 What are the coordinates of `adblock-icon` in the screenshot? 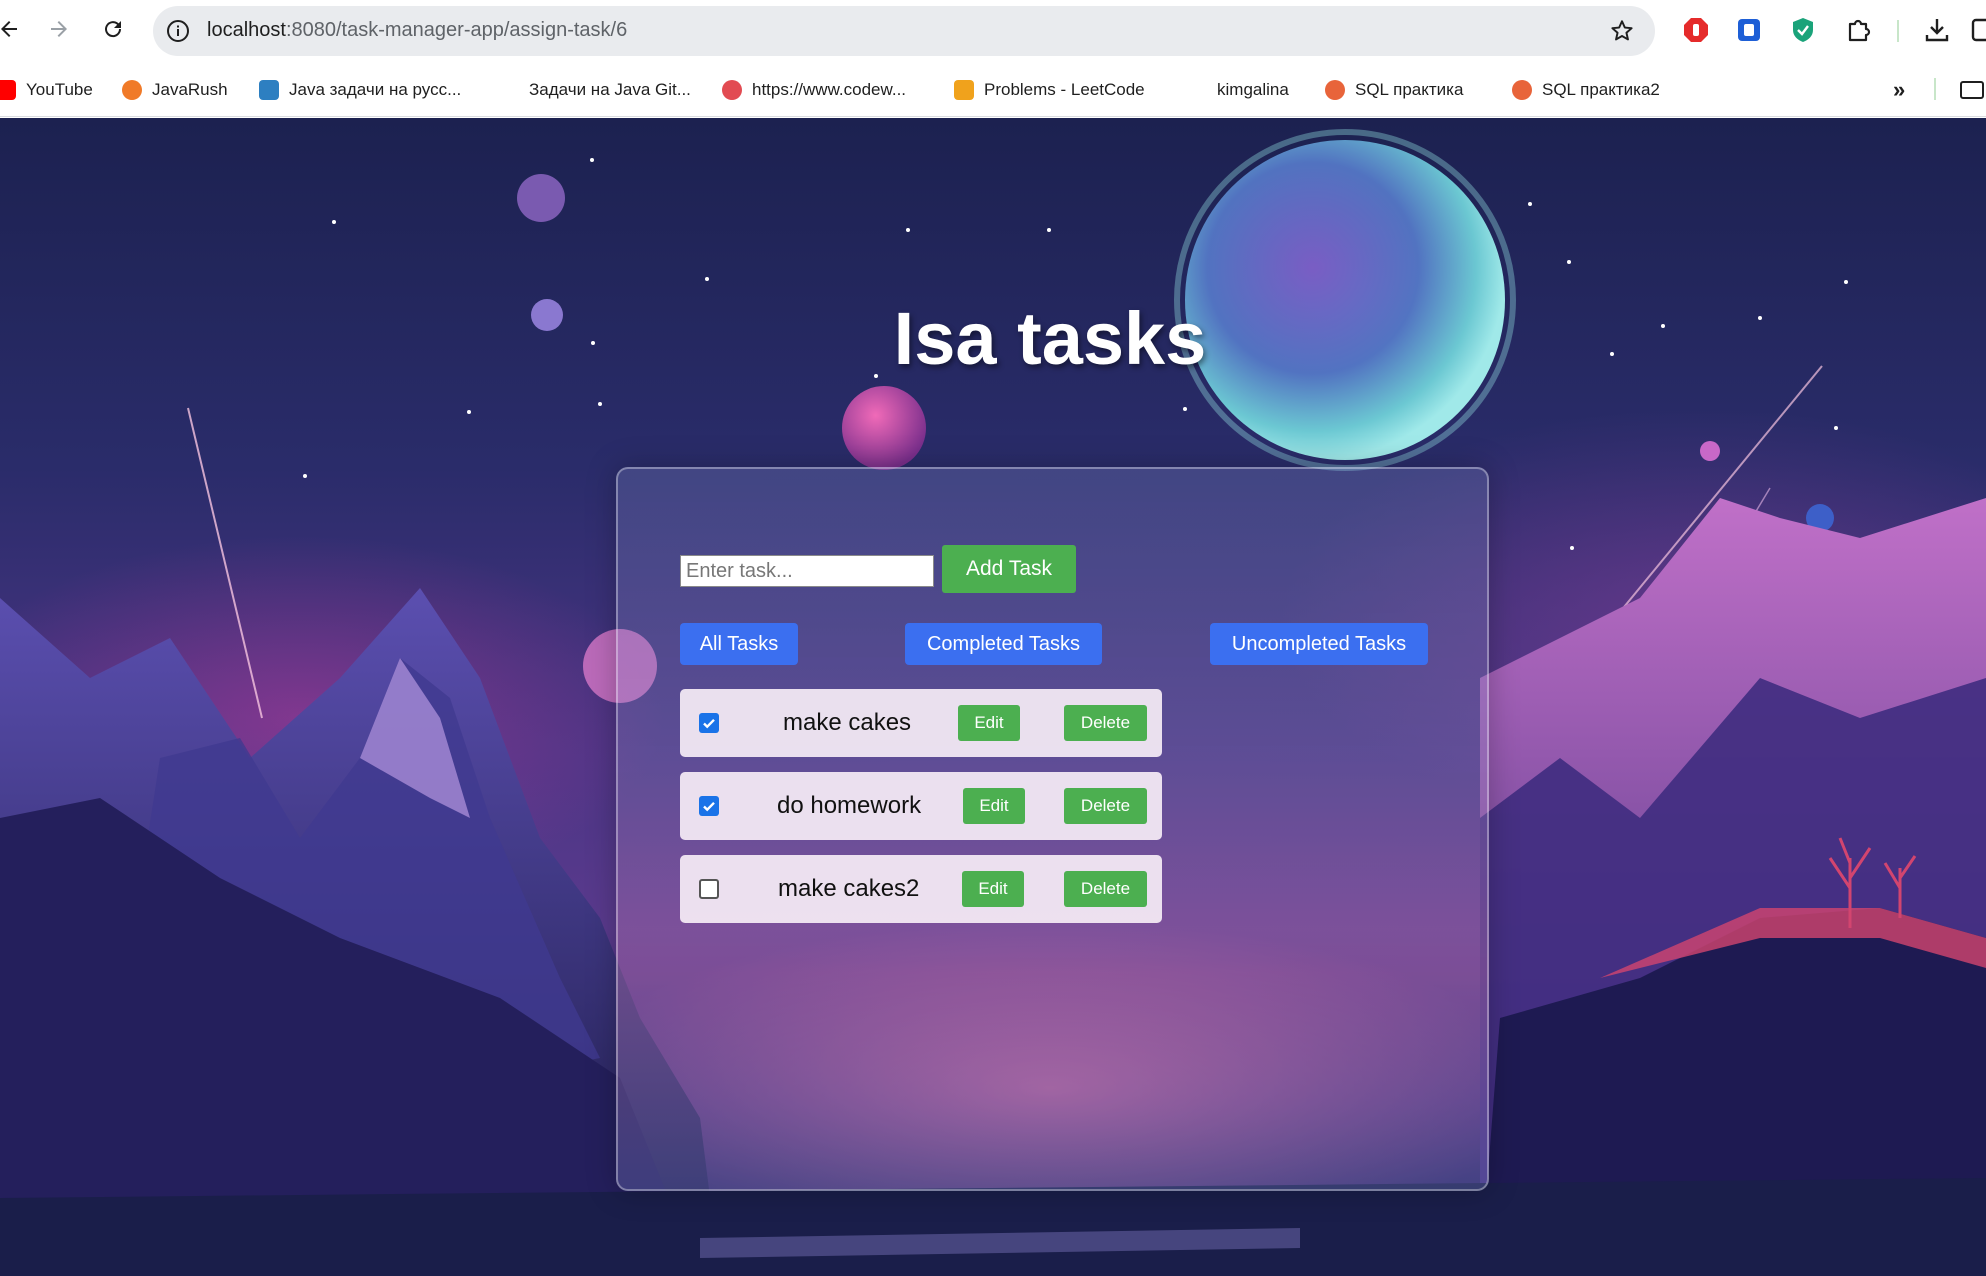 It's located at (1696, 30).